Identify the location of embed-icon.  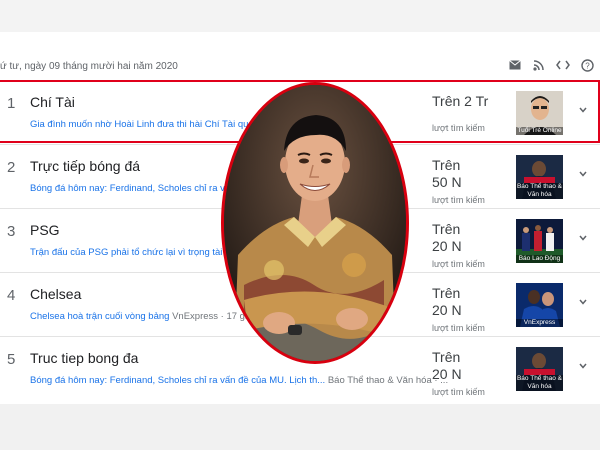
(563, 65).